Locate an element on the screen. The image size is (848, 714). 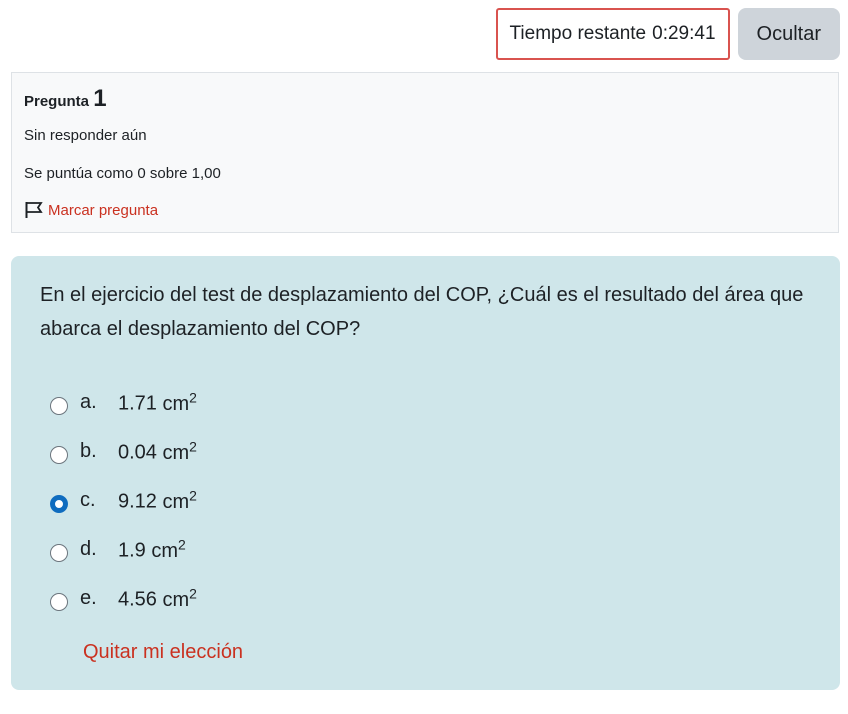
answer-value-wrap: 1.71 cm2 is located at coordinates (157, 402).